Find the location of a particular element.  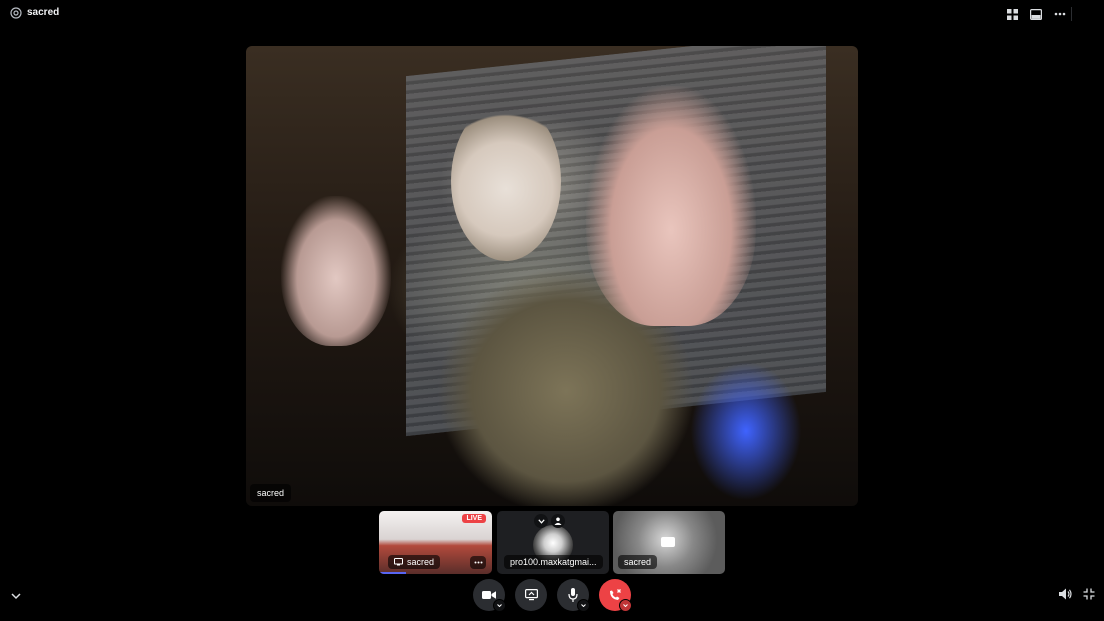

video-off-icon is located at coordinates (668, 542).